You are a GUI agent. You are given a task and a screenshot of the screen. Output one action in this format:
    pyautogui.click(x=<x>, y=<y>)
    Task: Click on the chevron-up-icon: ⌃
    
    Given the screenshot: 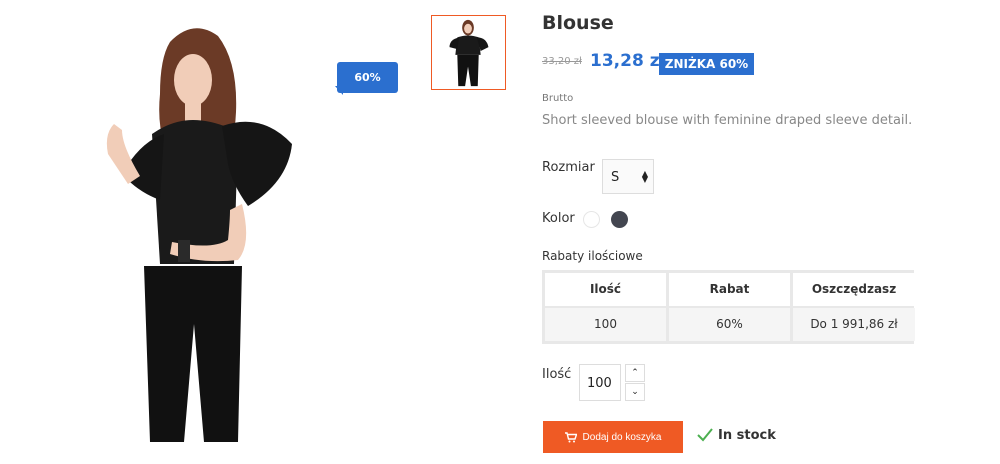 What is the action you would take?
    pyautogui.click(x=635, y=373)
    